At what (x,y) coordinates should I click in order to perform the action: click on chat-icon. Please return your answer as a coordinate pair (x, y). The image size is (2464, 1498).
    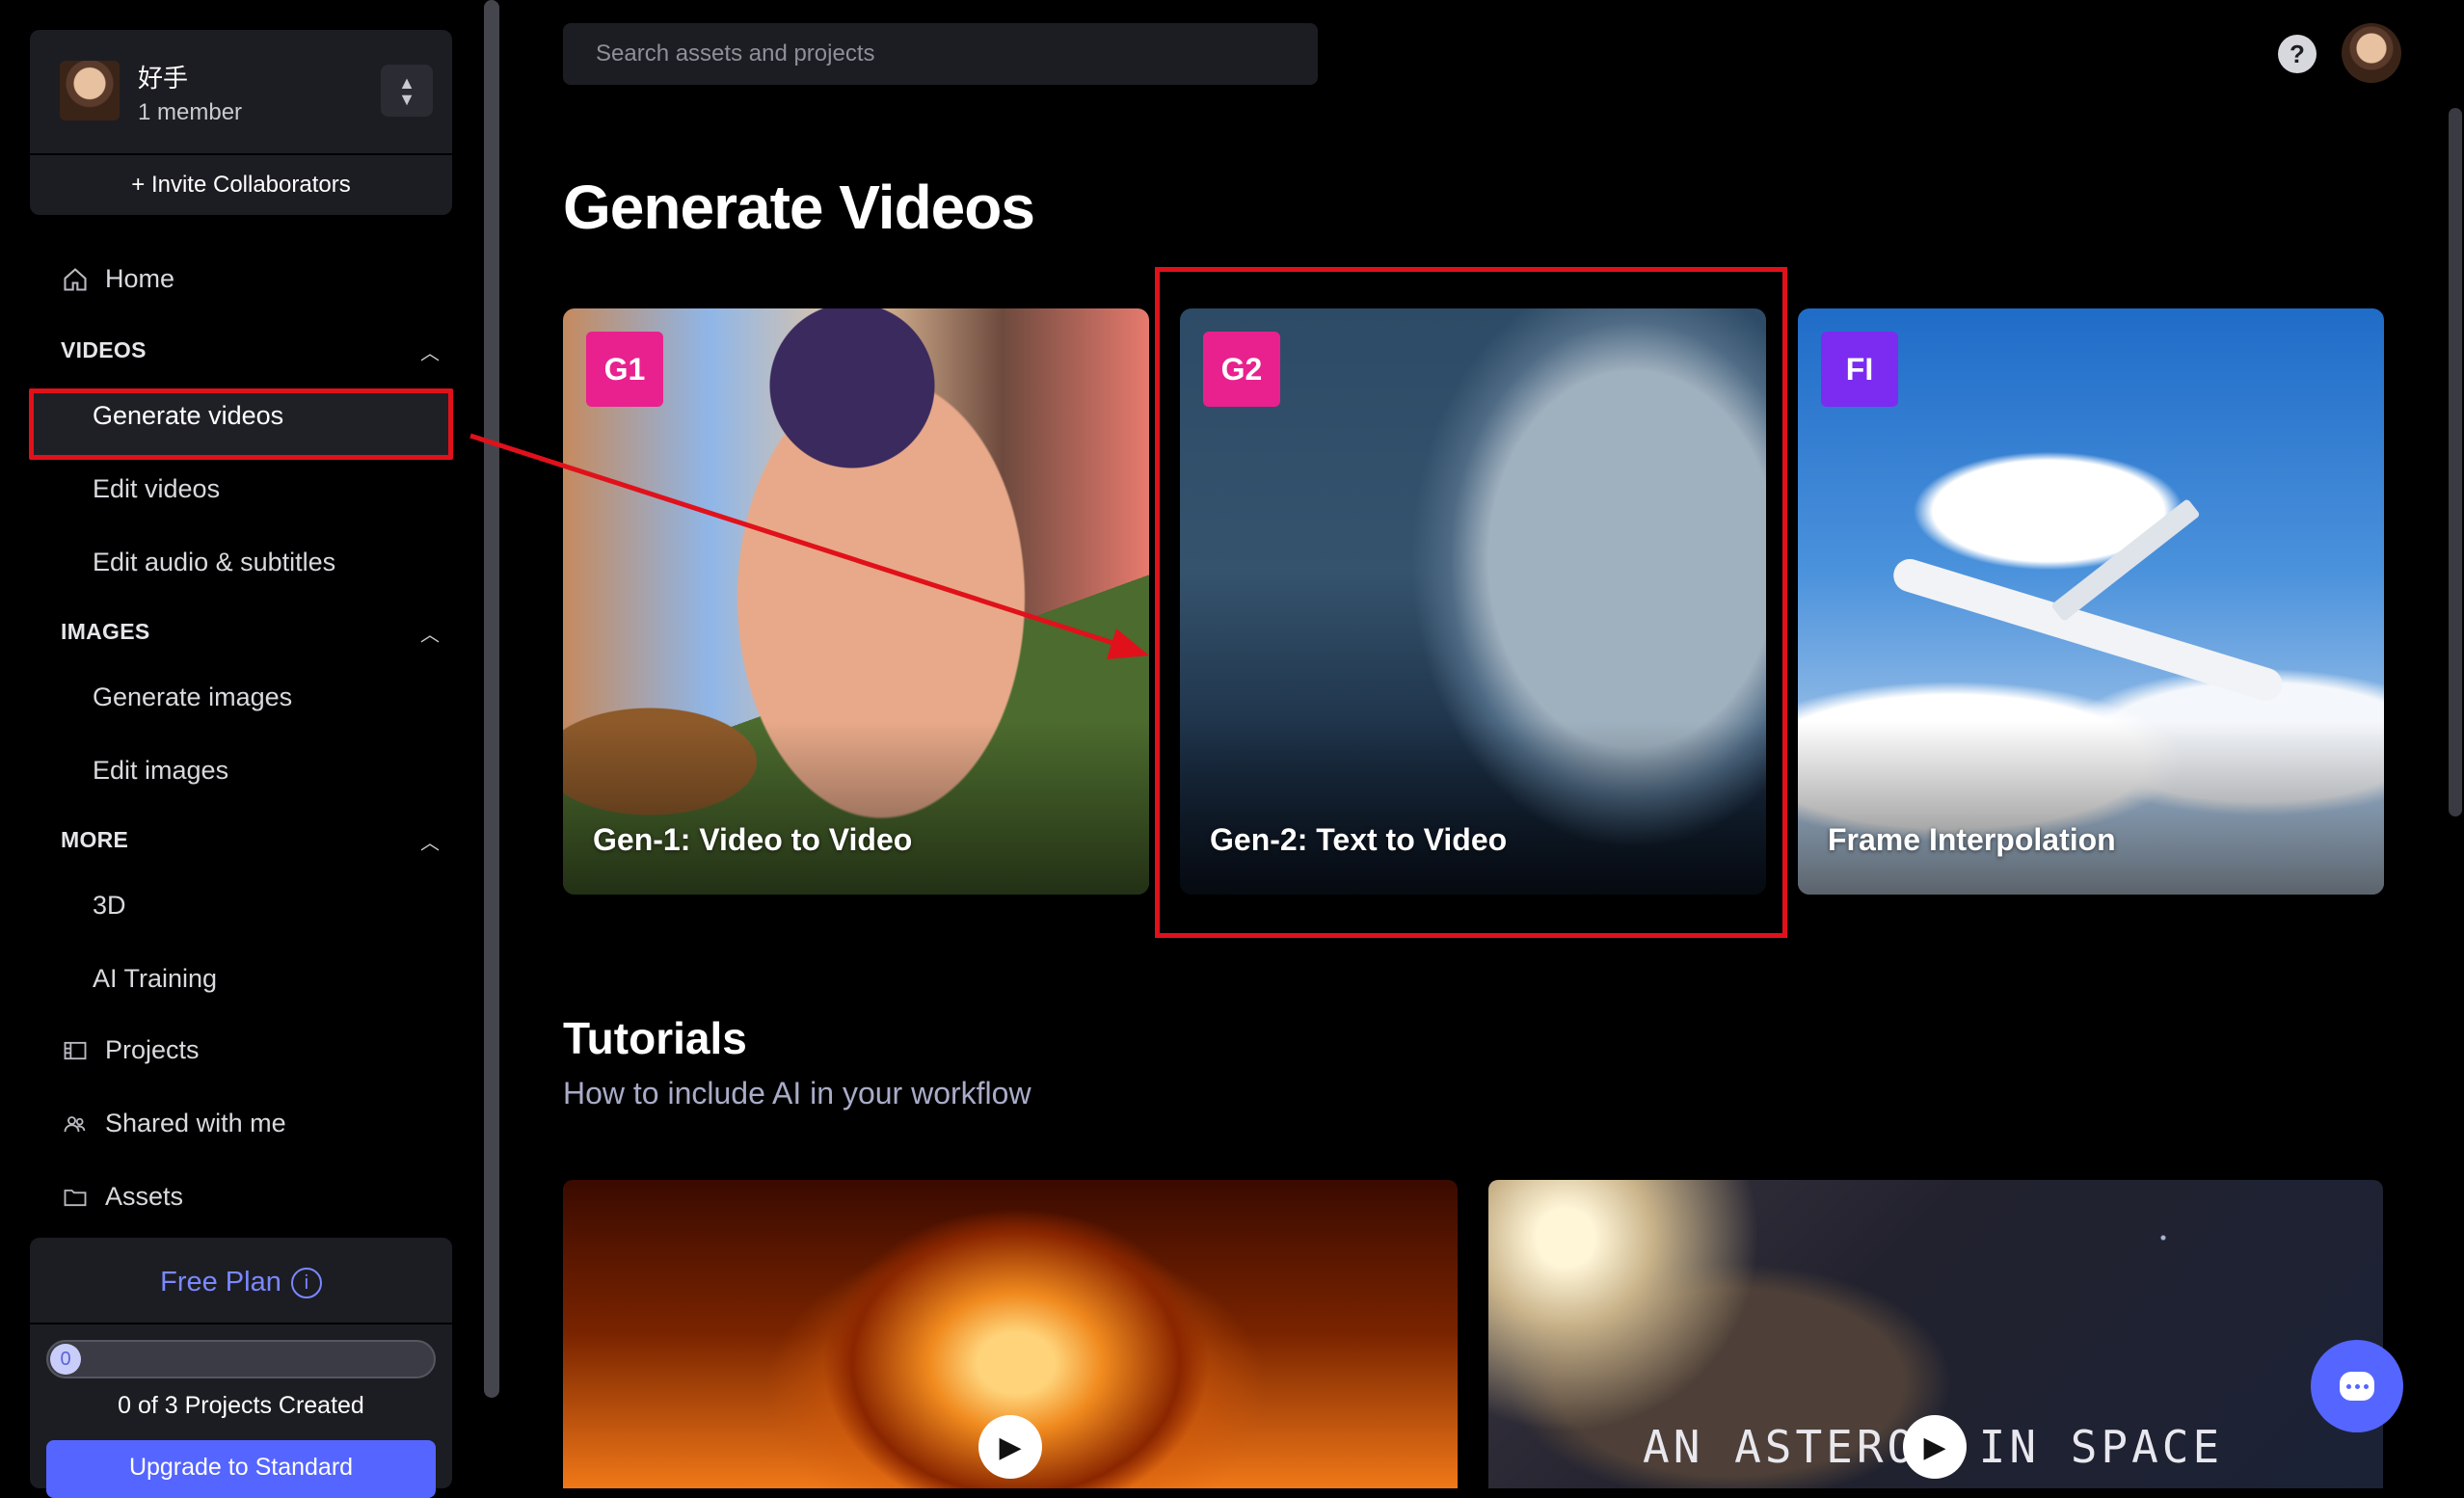
    Looking at the image, I should click on (2357, 1386).